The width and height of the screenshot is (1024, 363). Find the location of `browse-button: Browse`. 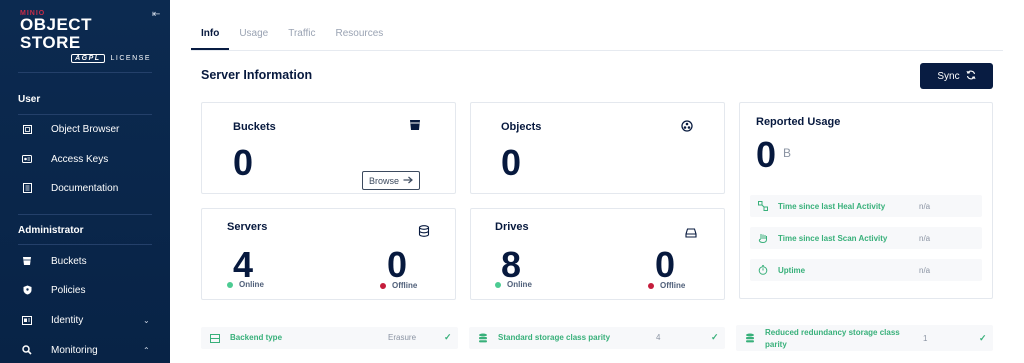

browse-button: Browse is located at coordinates (391, 180).